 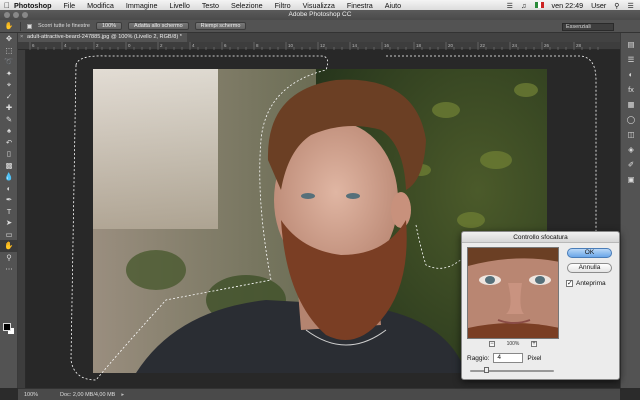 What do you see at coordinates (387, 45) in the screenshot?
I see `ruler-label: 16` at bounding box center [387, 45].